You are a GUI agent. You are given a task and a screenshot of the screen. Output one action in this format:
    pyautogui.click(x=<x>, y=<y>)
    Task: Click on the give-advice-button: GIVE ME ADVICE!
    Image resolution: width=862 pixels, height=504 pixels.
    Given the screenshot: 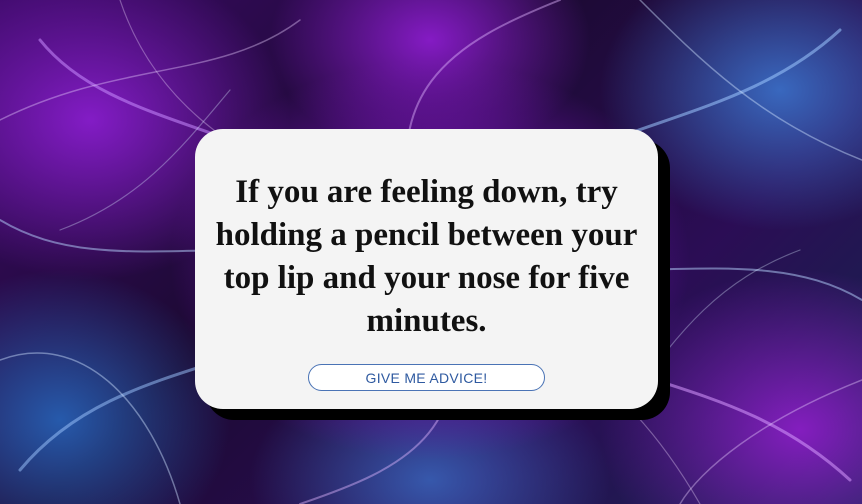 What is the action you would take?
    pyautogui.click(x=426, y=377)
    